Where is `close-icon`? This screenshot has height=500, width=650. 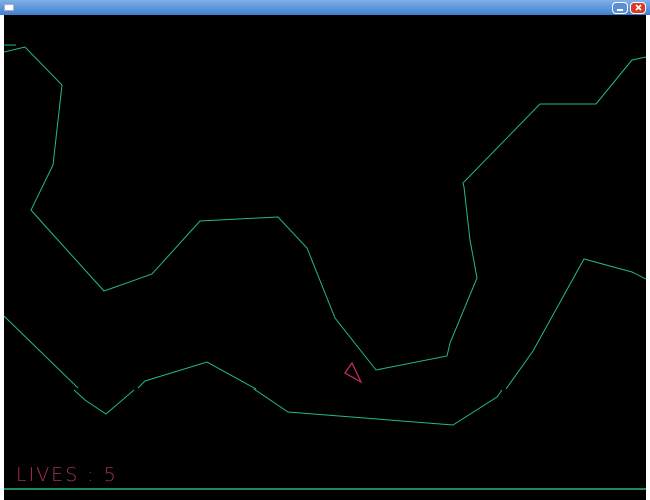 close-icon is located at coordinates (638, 7).